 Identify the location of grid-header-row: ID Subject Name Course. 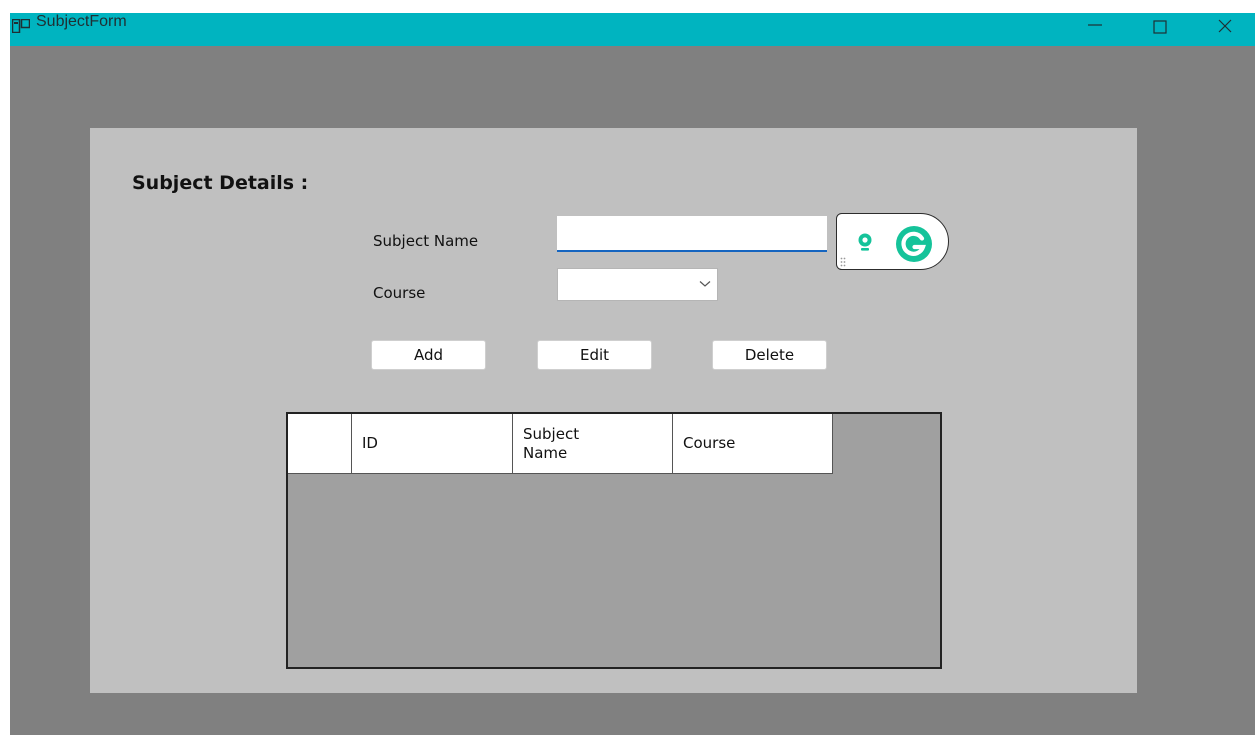
(560, 444).